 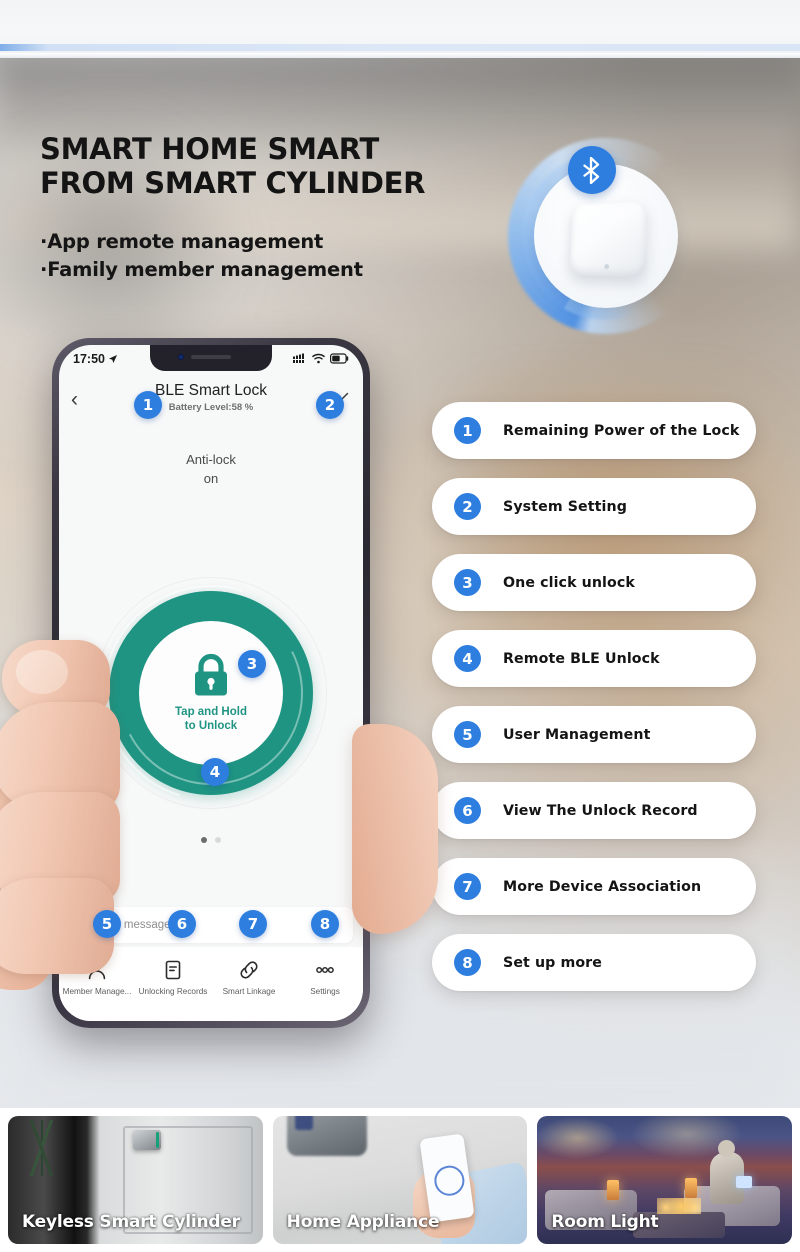 I want to click on unlock-instruction-line-2: to Unlock, so click(x=211, y=726).